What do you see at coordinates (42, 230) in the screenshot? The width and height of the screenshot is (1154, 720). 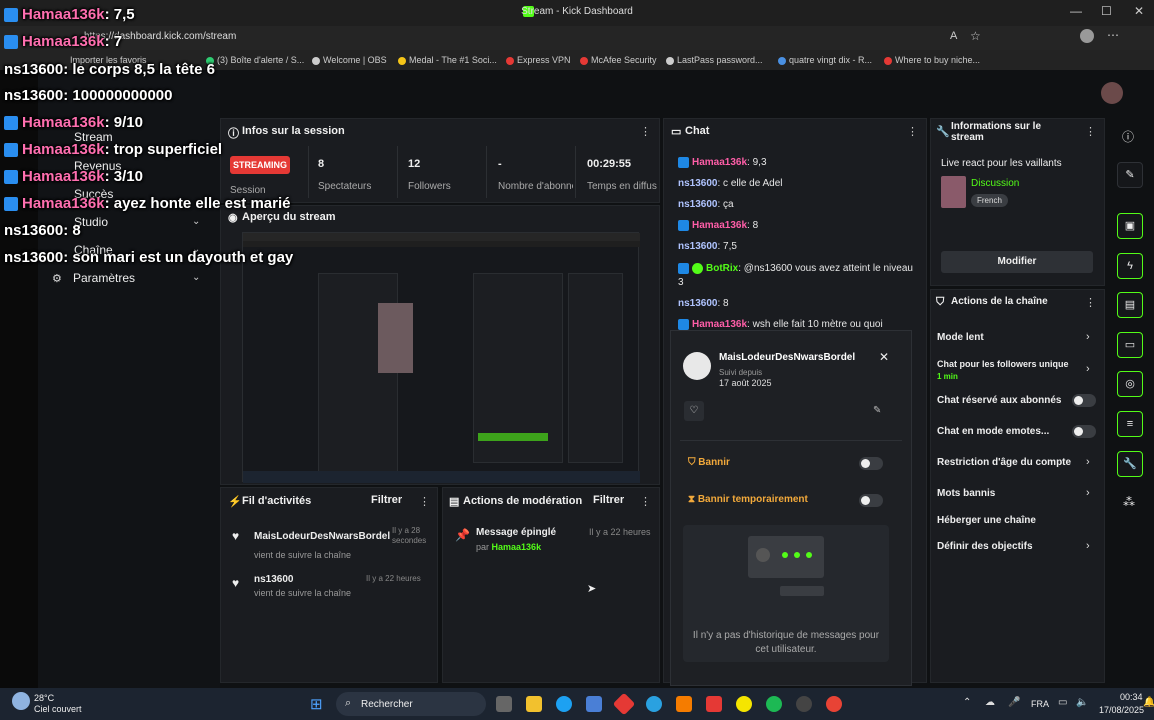 I see `overlay-chat-line: ns13600: 8` at bounding box center [42, 230].